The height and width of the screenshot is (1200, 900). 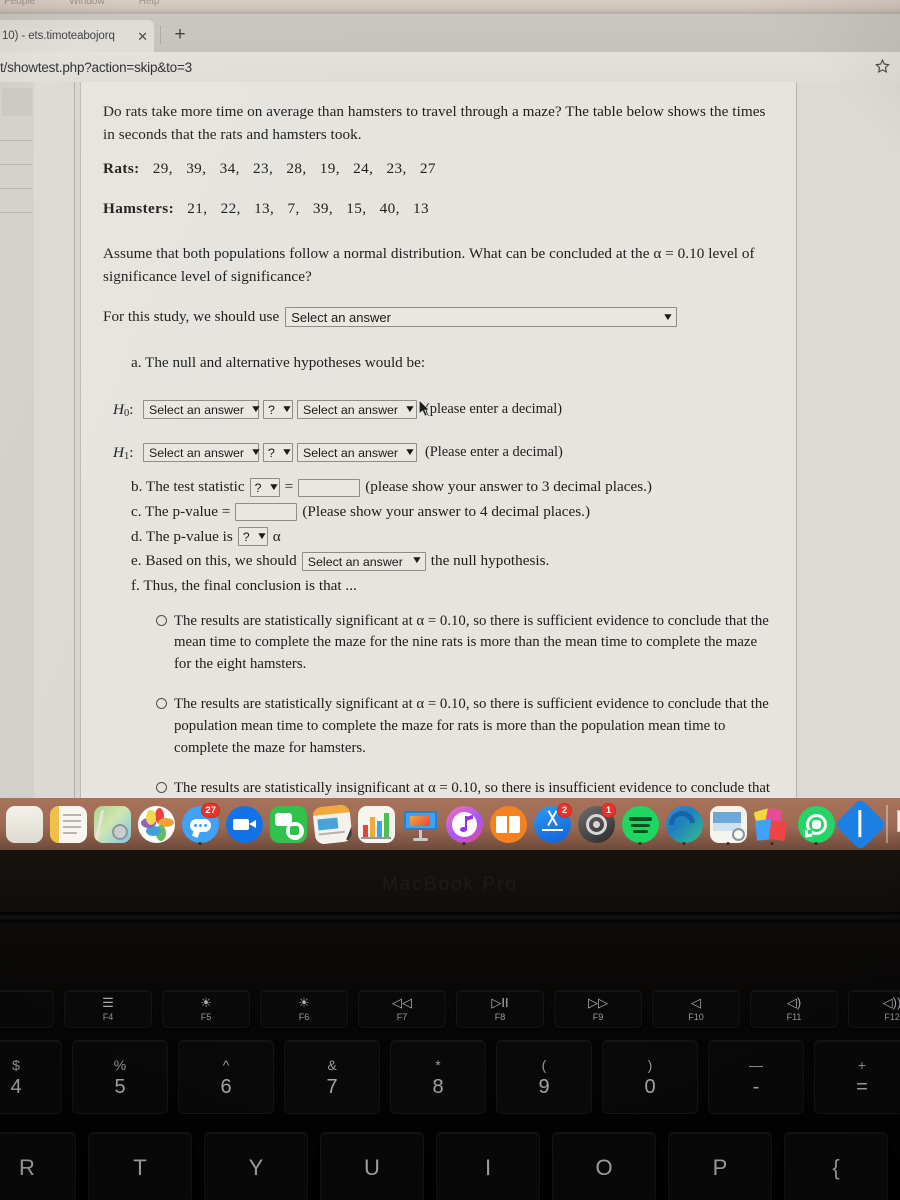 I want to click on key-p: P, so click(x=720, y=1166).